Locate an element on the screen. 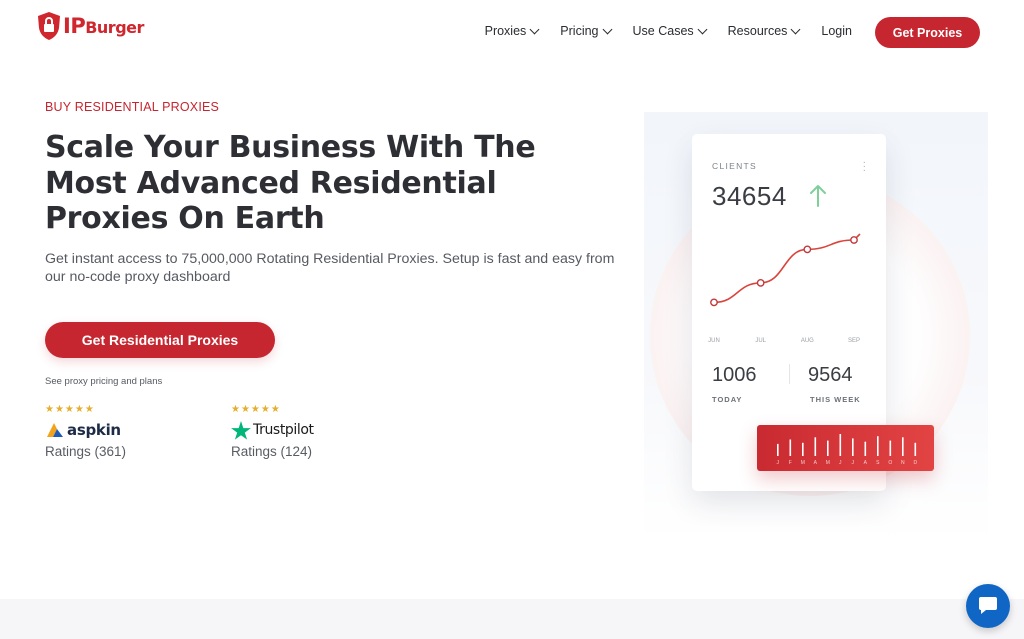 This screenshot has height=639, width=1024. rating-trustpilot: ★★★★★ Trustpilot Ratings (124) is located at coordinates (272, 431).